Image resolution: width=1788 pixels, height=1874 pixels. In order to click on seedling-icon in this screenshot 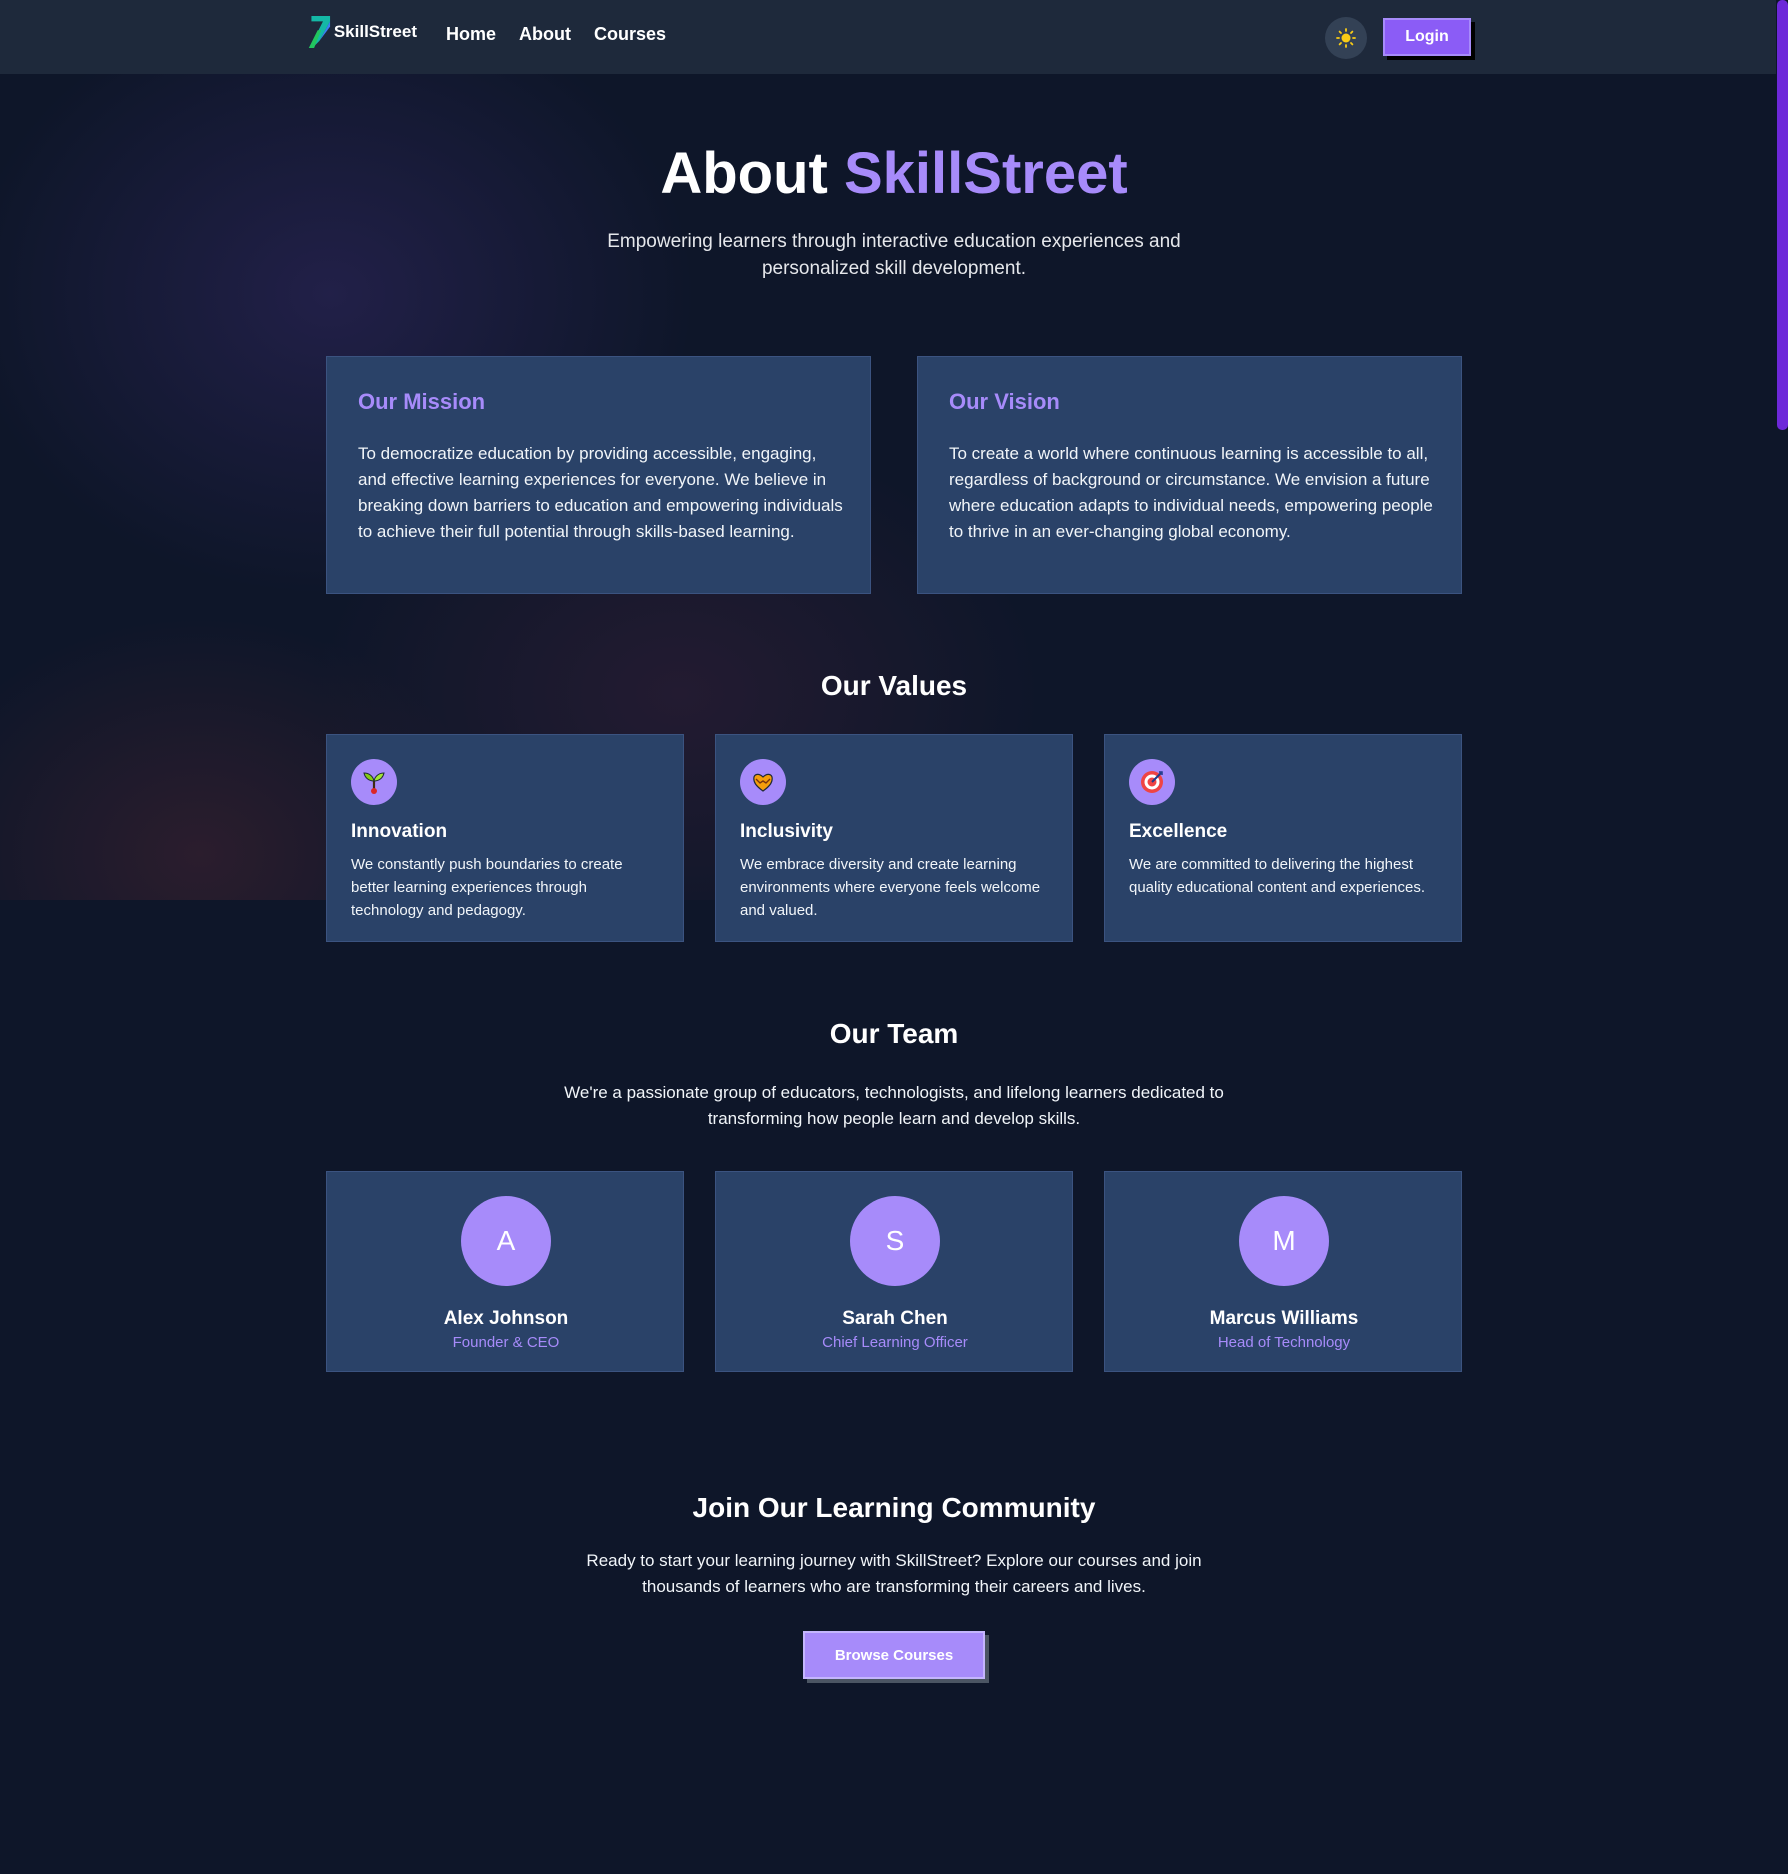, I will do `click(374, 782)`.